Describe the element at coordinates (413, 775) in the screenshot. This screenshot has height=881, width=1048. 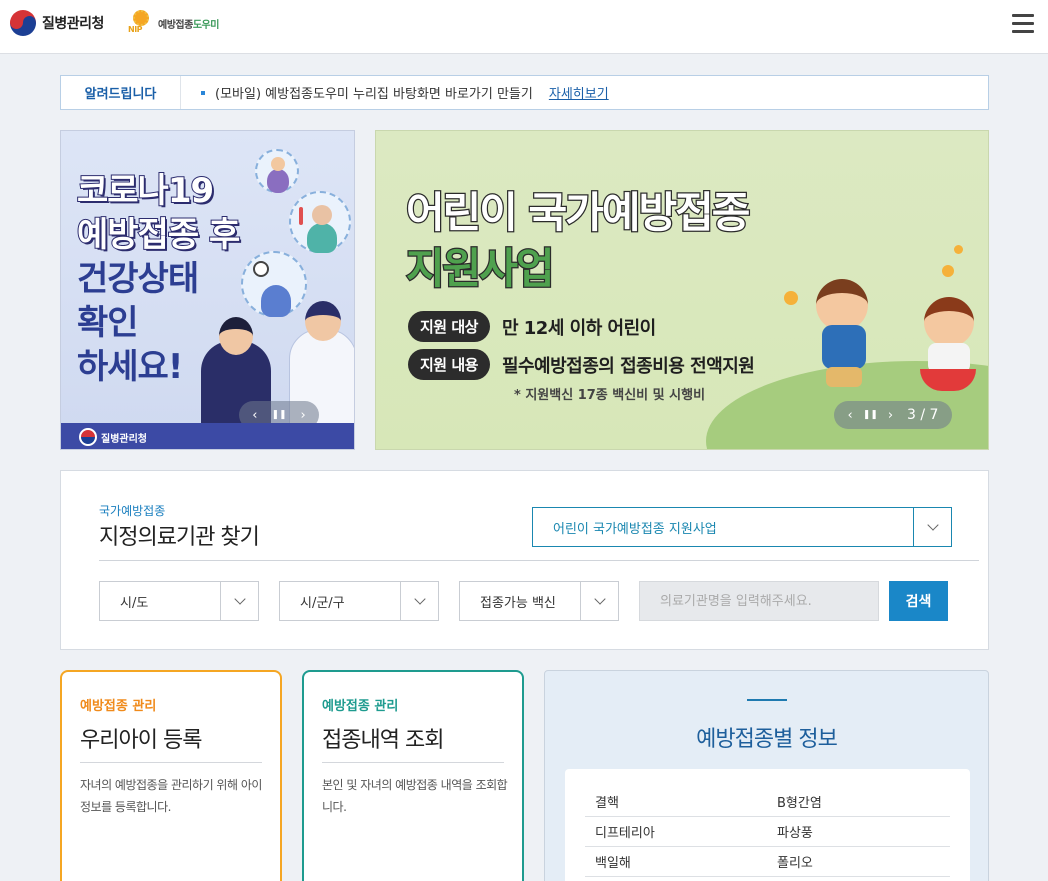
I see `vaccination-history-card: 예방접종 관리 접종내역 조회 본인 및 자녀의 예방접종 내역을 조회합니다.` at that location.